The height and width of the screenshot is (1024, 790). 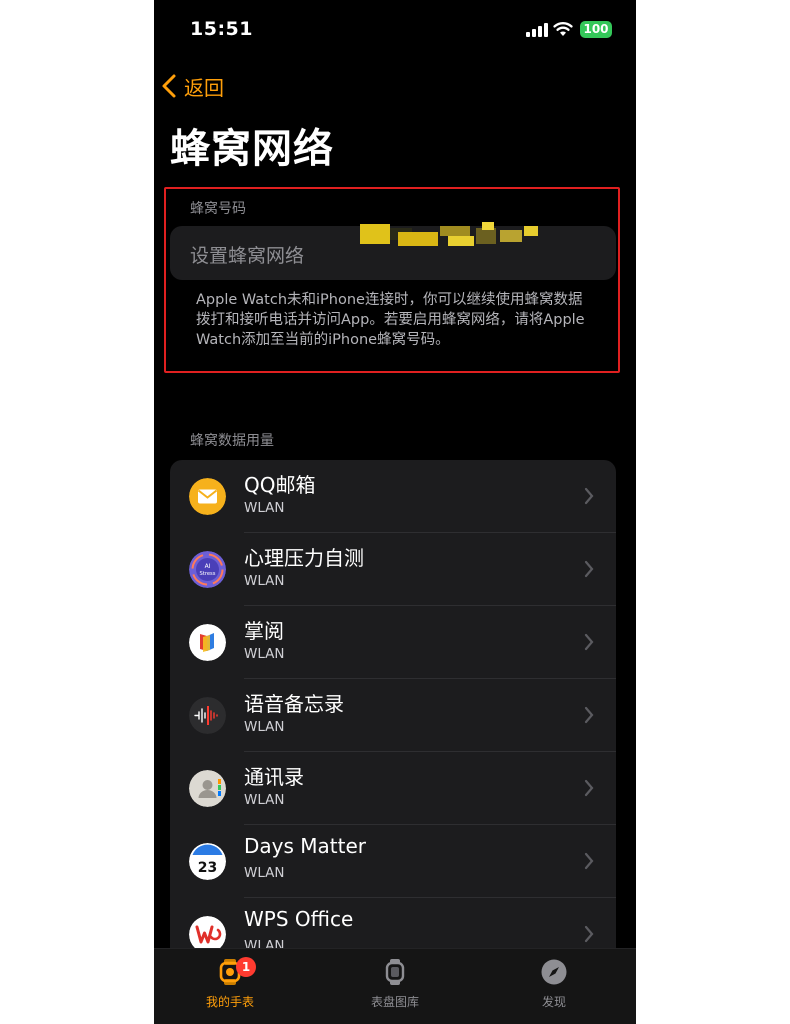 I want to click on compass-icon, so click(x=554, y=972).